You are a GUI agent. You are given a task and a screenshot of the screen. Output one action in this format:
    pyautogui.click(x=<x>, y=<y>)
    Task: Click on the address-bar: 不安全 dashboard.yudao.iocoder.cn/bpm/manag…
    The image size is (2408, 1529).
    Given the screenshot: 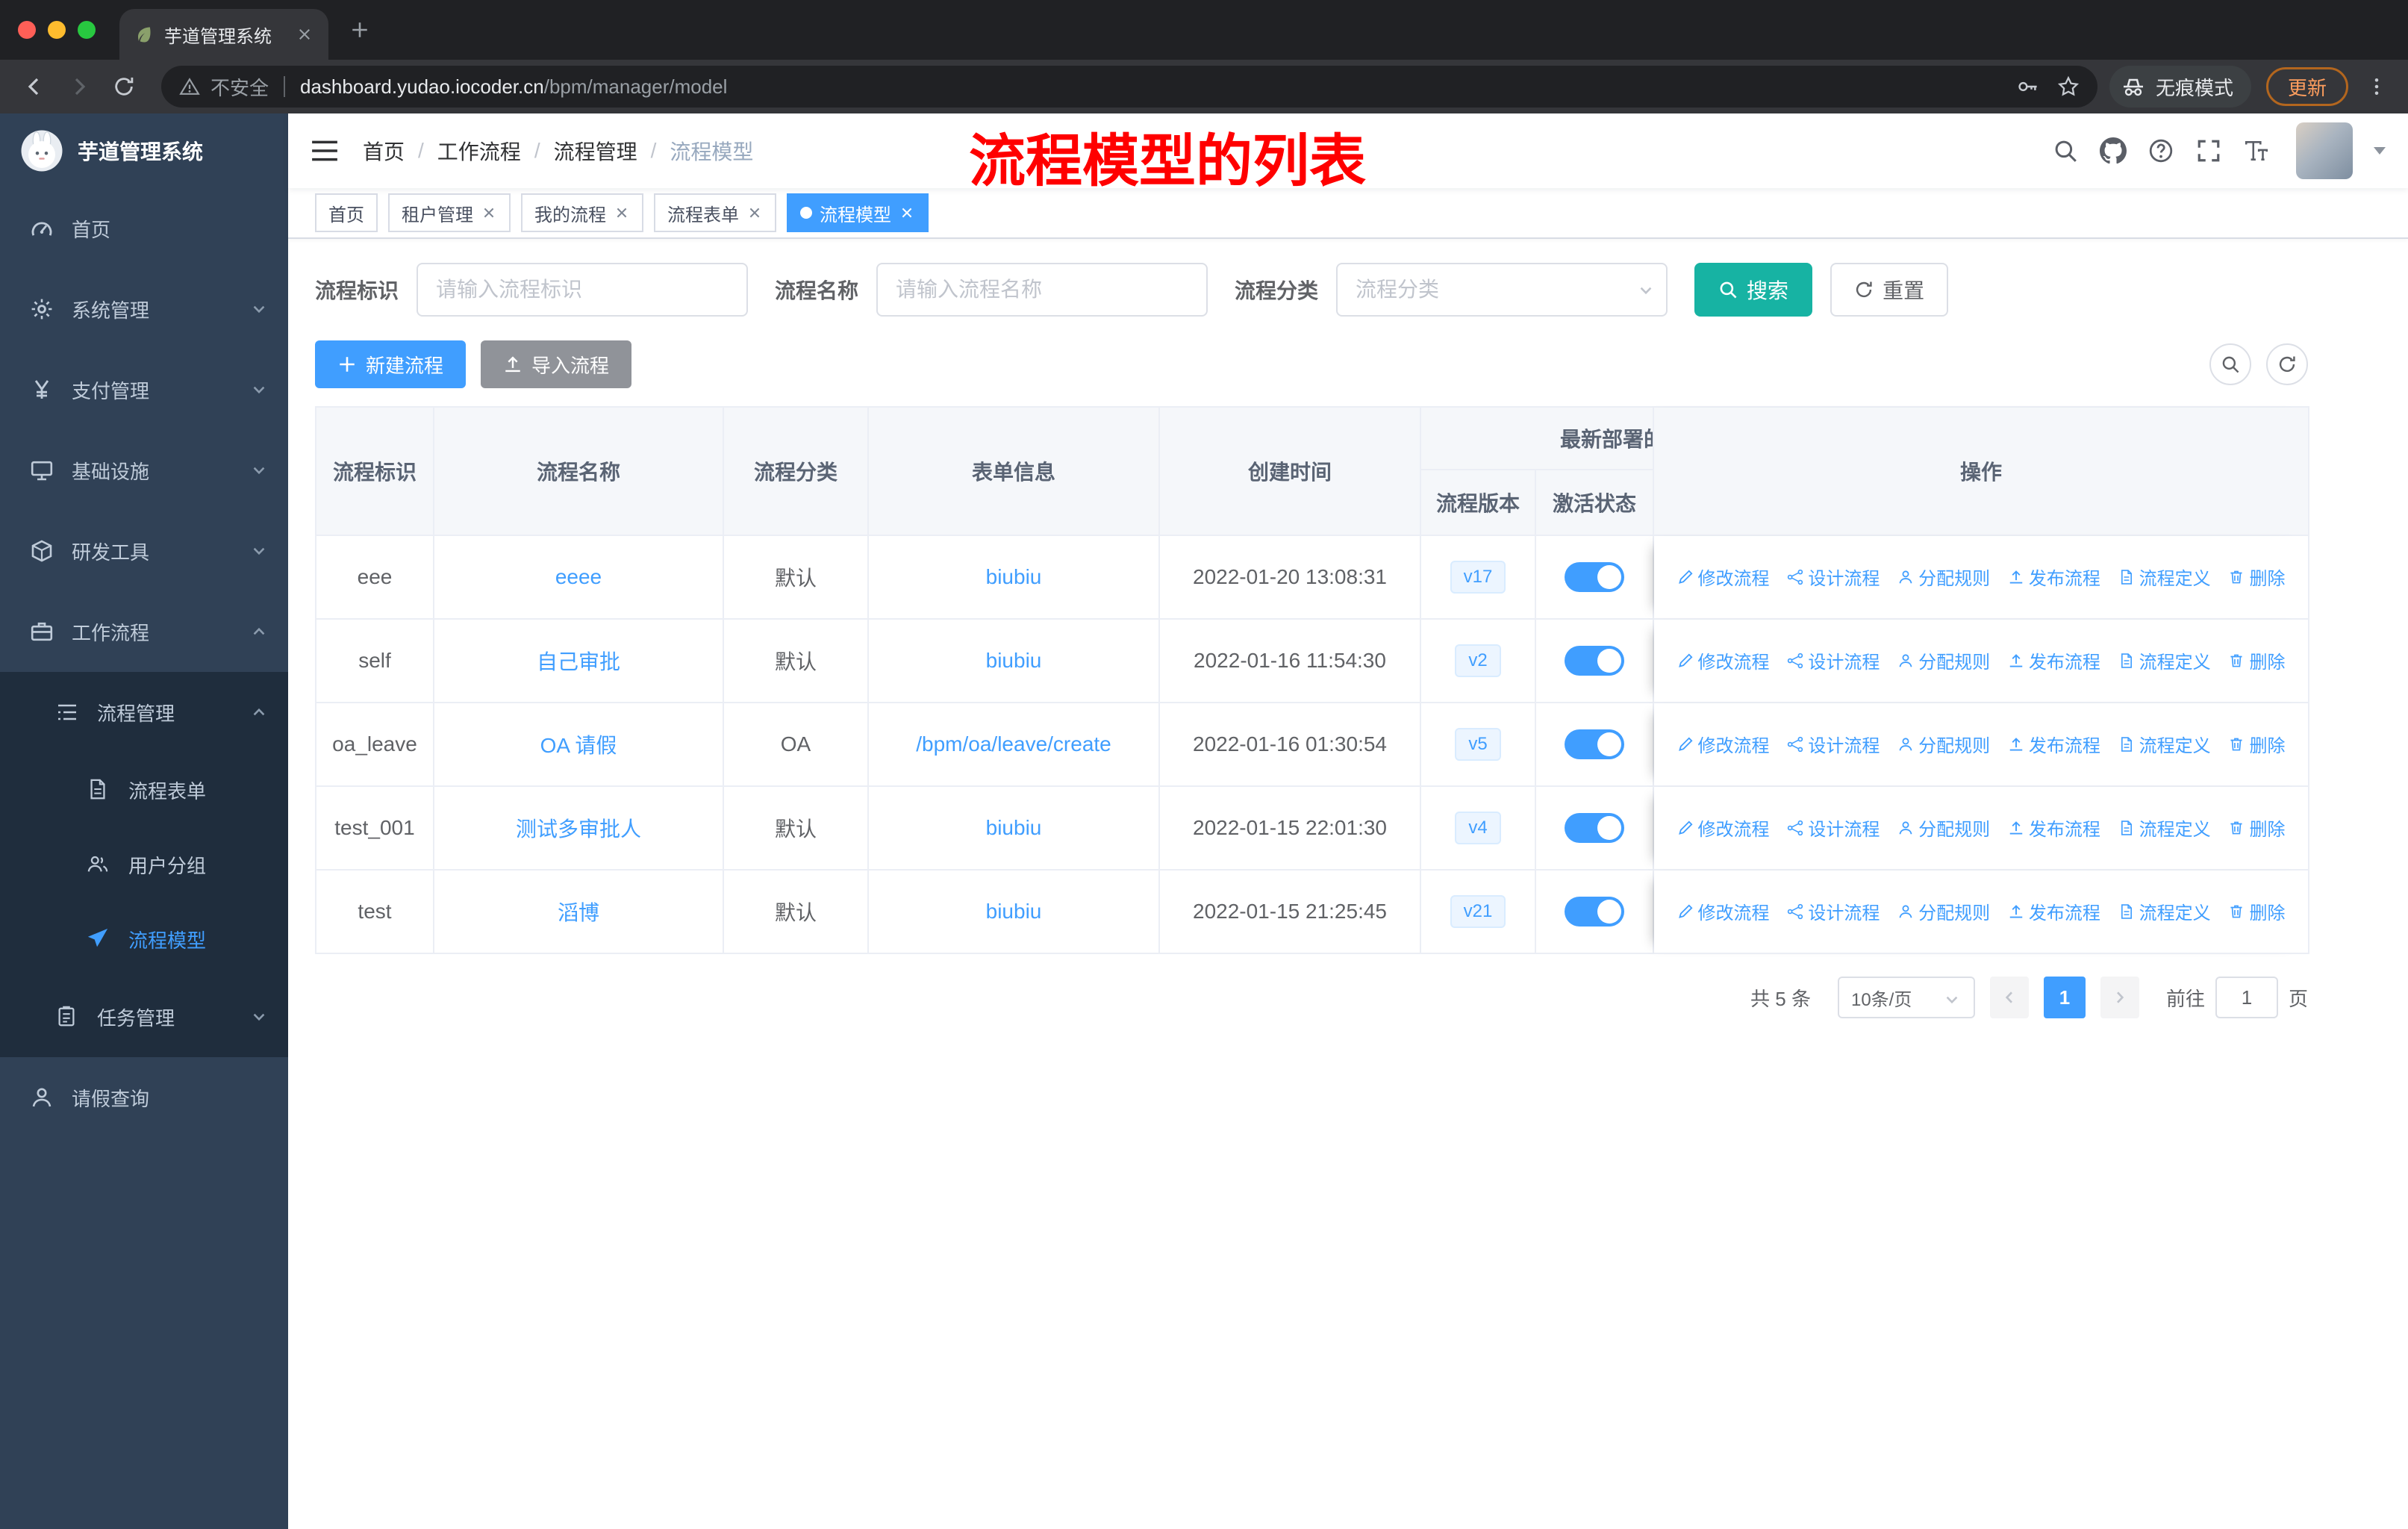 What is the action you would take?
    pyautogui.click(x=1129, y=87)
    